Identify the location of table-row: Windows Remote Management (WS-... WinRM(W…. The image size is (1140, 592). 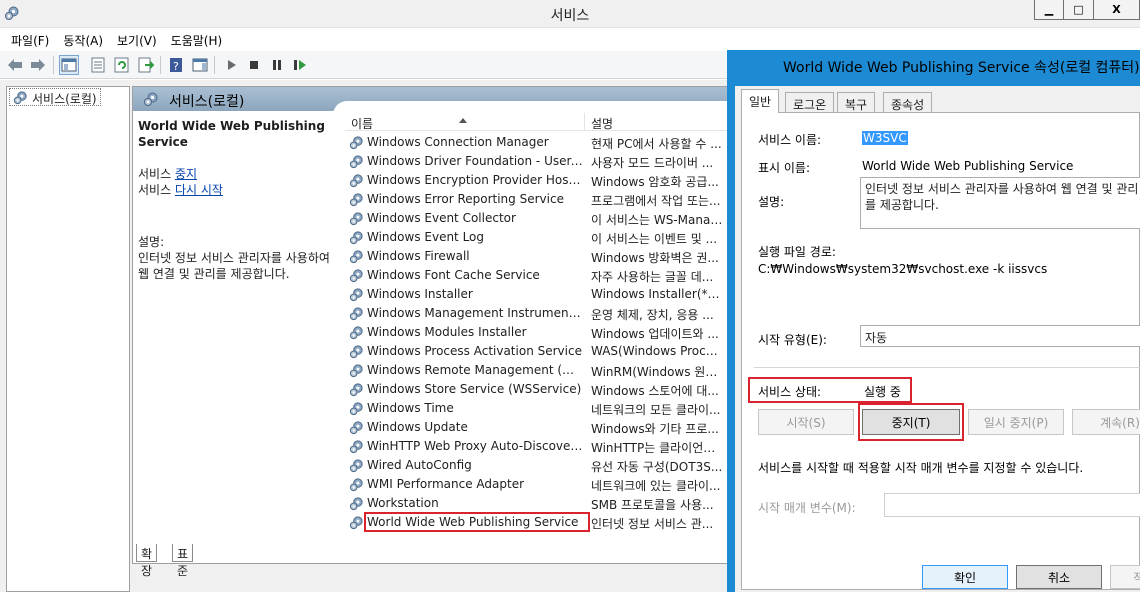
(538, 370).